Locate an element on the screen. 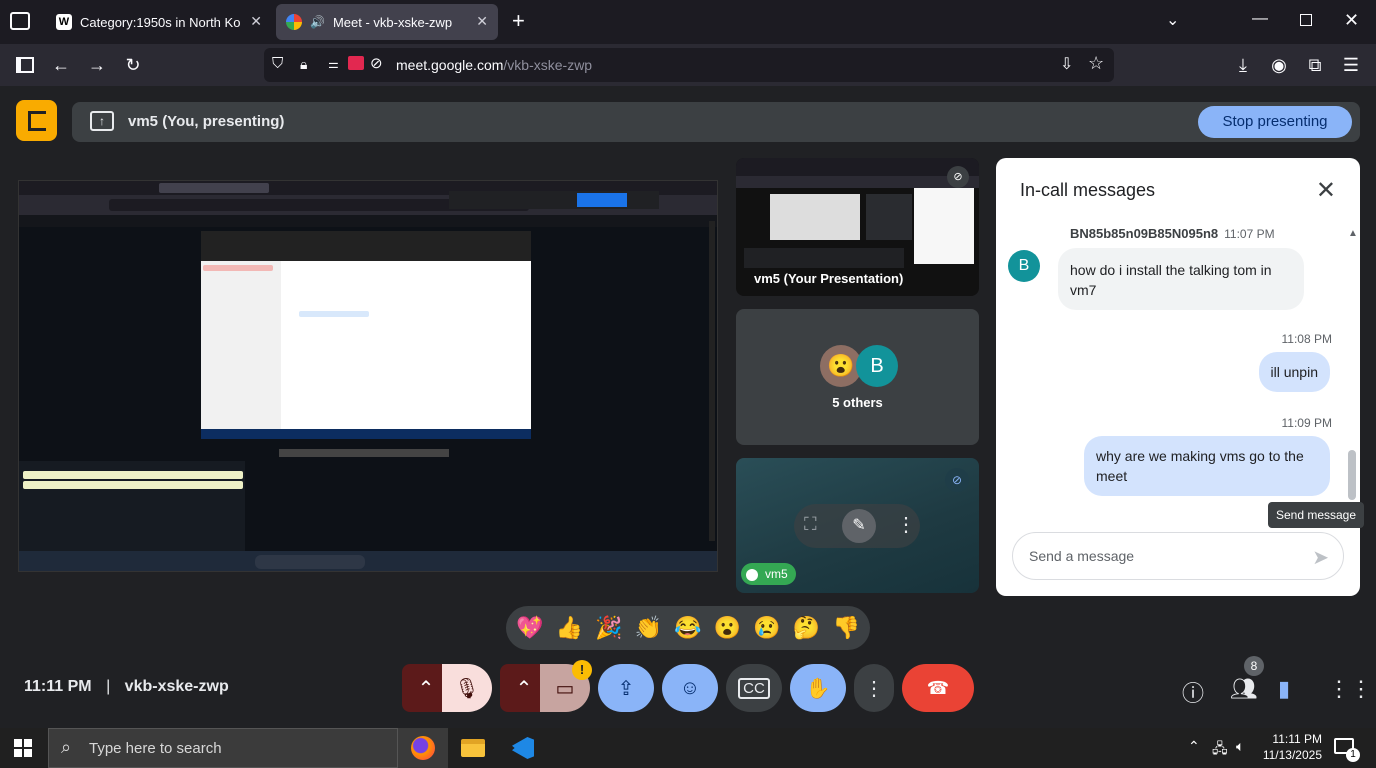  frame-person-icon: ⛶ is located at coordinates (810, 524).